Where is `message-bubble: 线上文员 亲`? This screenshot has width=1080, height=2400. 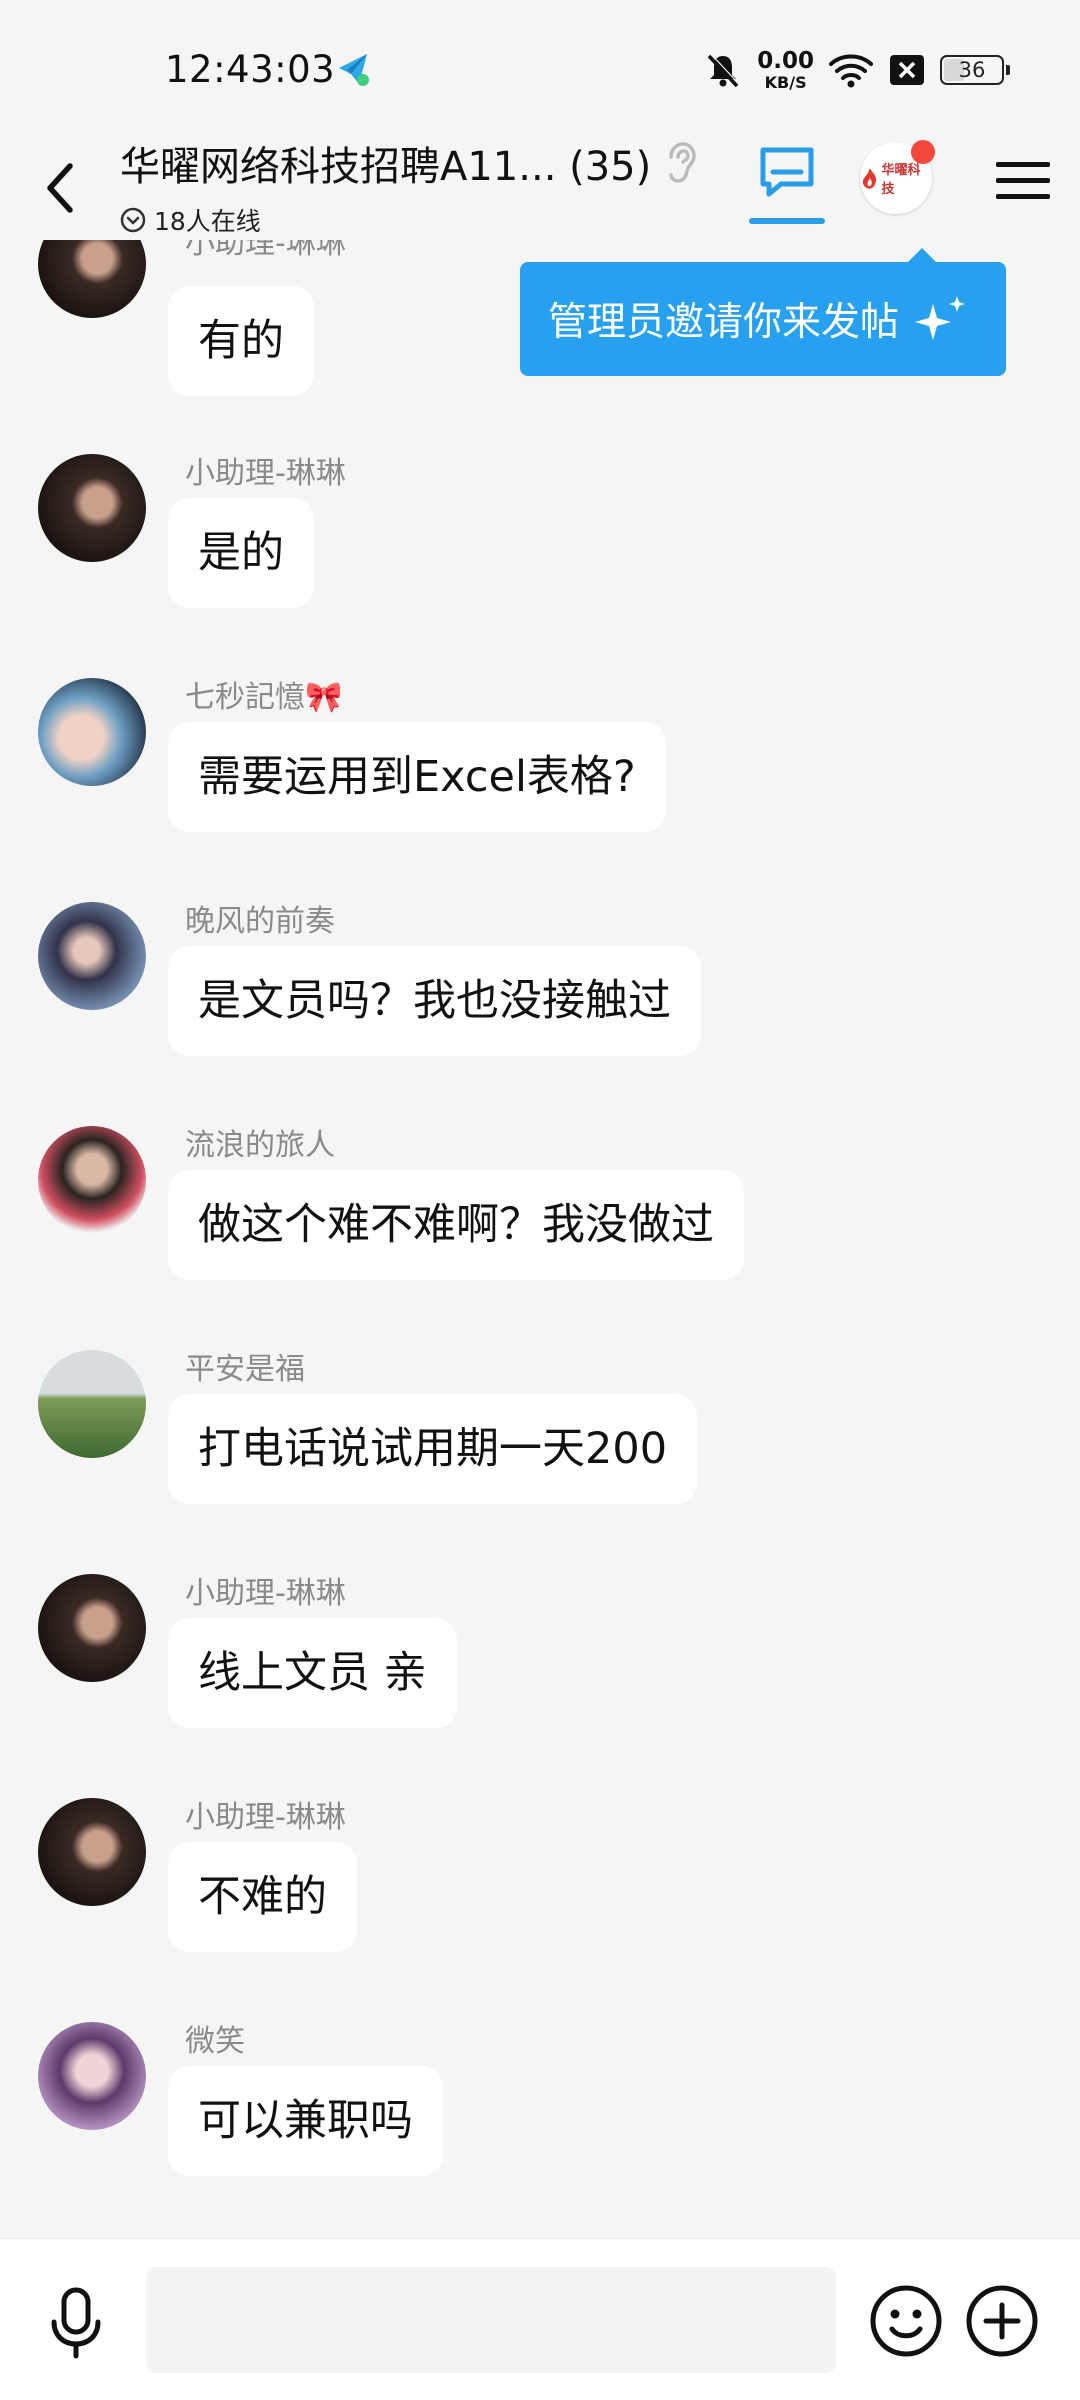
message-bubble: 线上文员 亲 is located at coordinates (312, 1673).